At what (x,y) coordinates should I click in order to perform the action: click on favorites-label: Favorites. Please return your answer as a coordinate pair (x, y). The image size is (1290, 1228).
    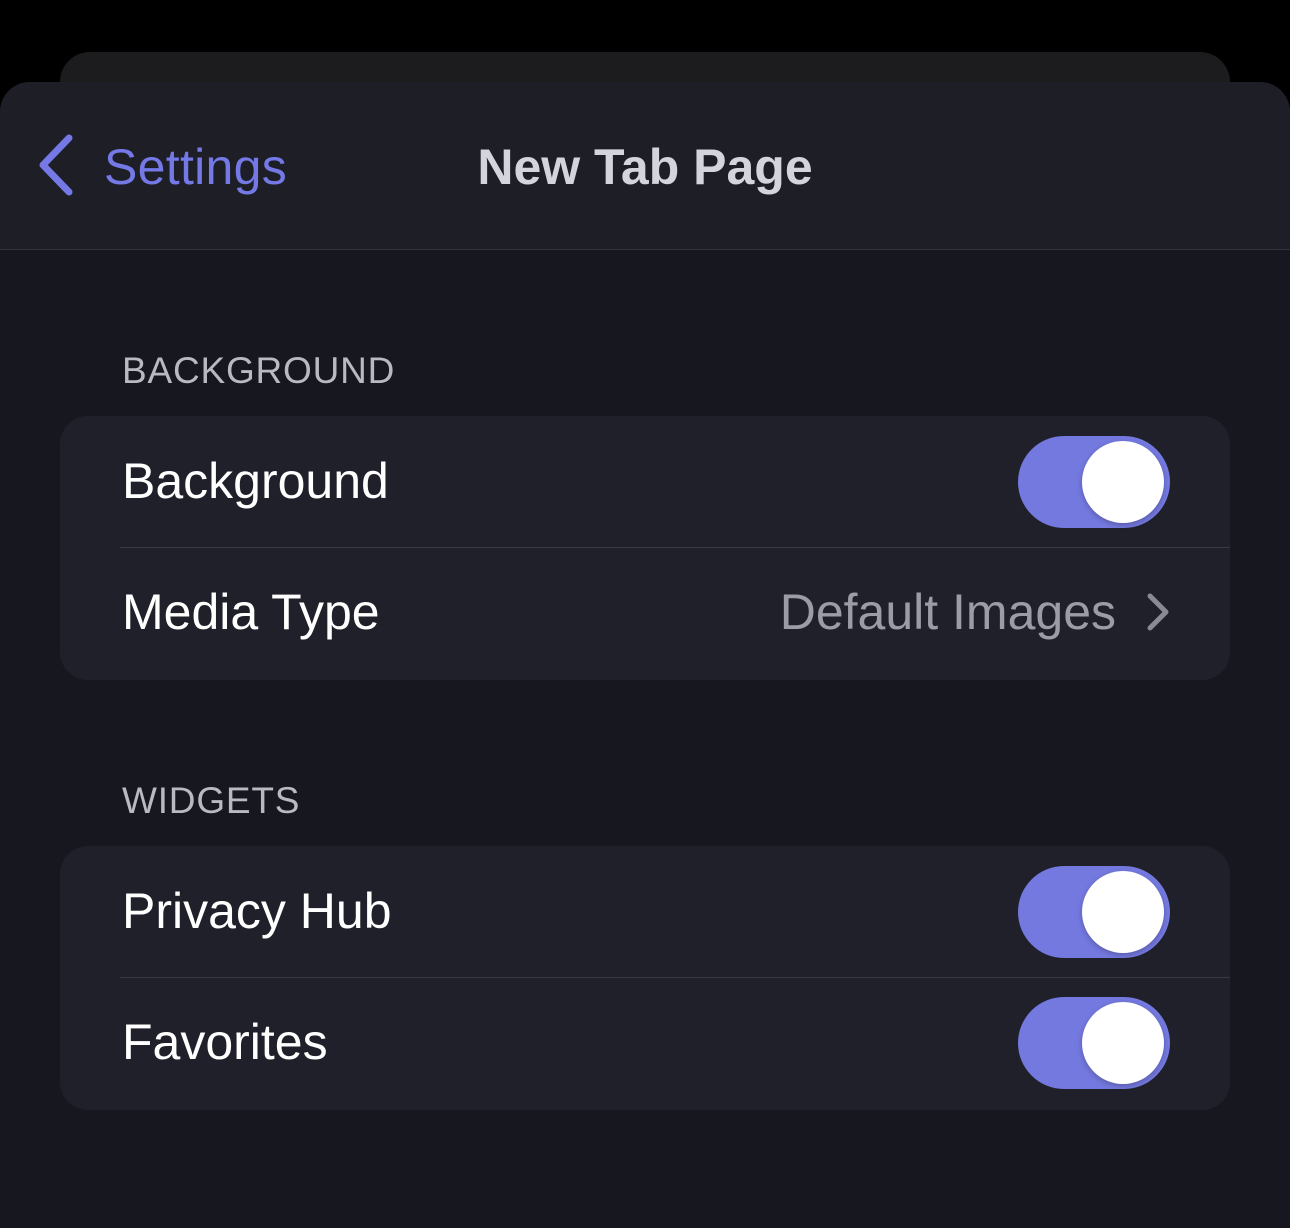
    Looking at the image, I should click on (225, 1042).